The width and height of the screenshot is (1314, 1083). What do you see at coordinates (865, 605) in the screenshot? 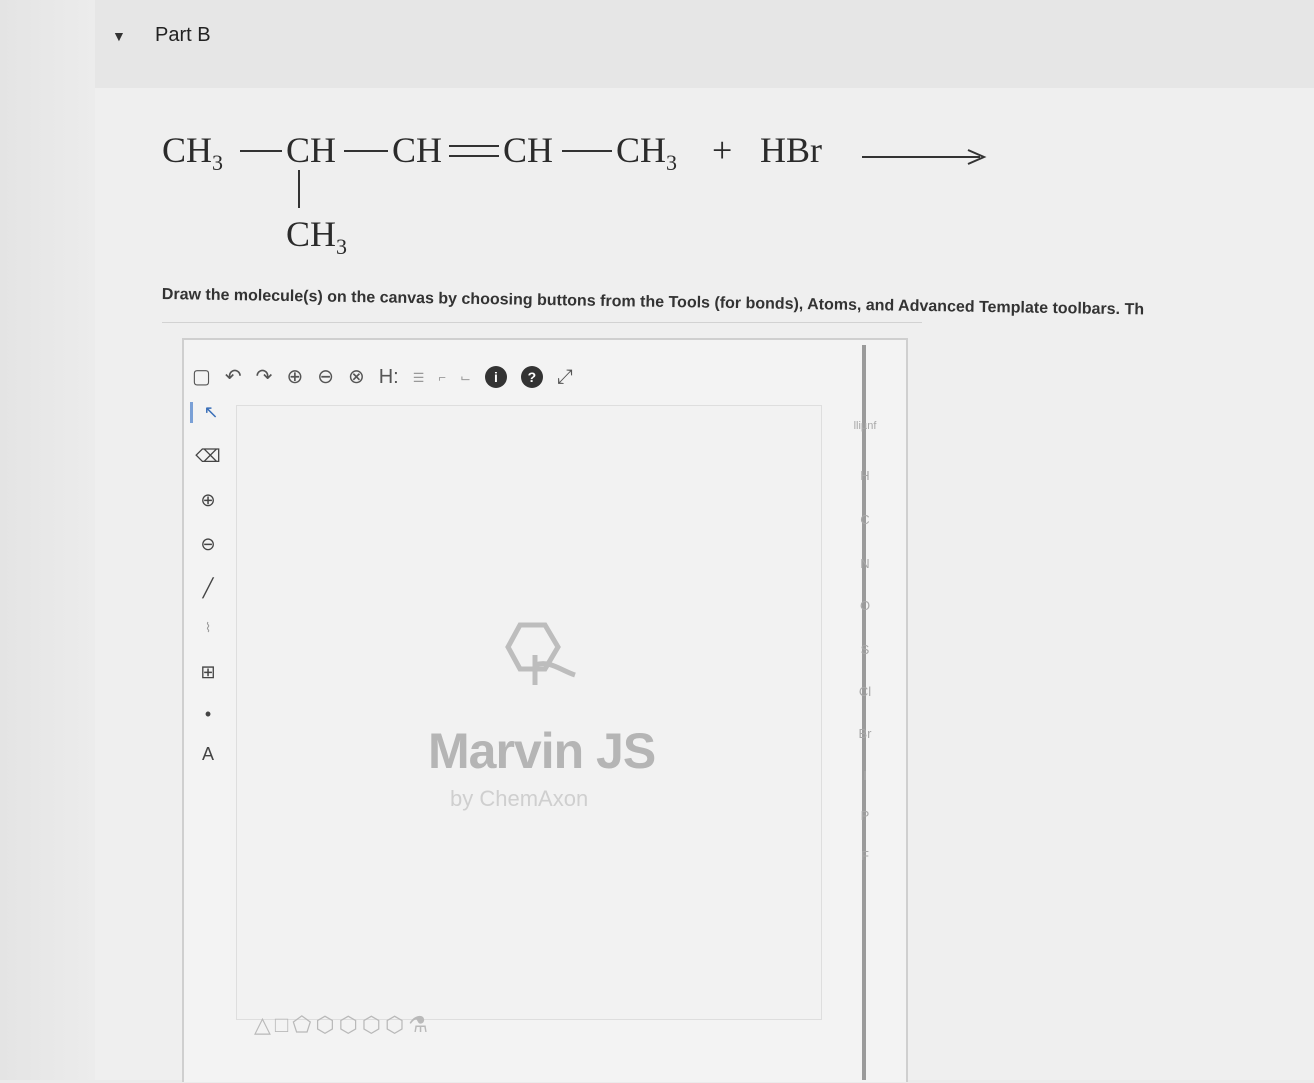
I see `atom-o: O` at bounding box center [865, 605].